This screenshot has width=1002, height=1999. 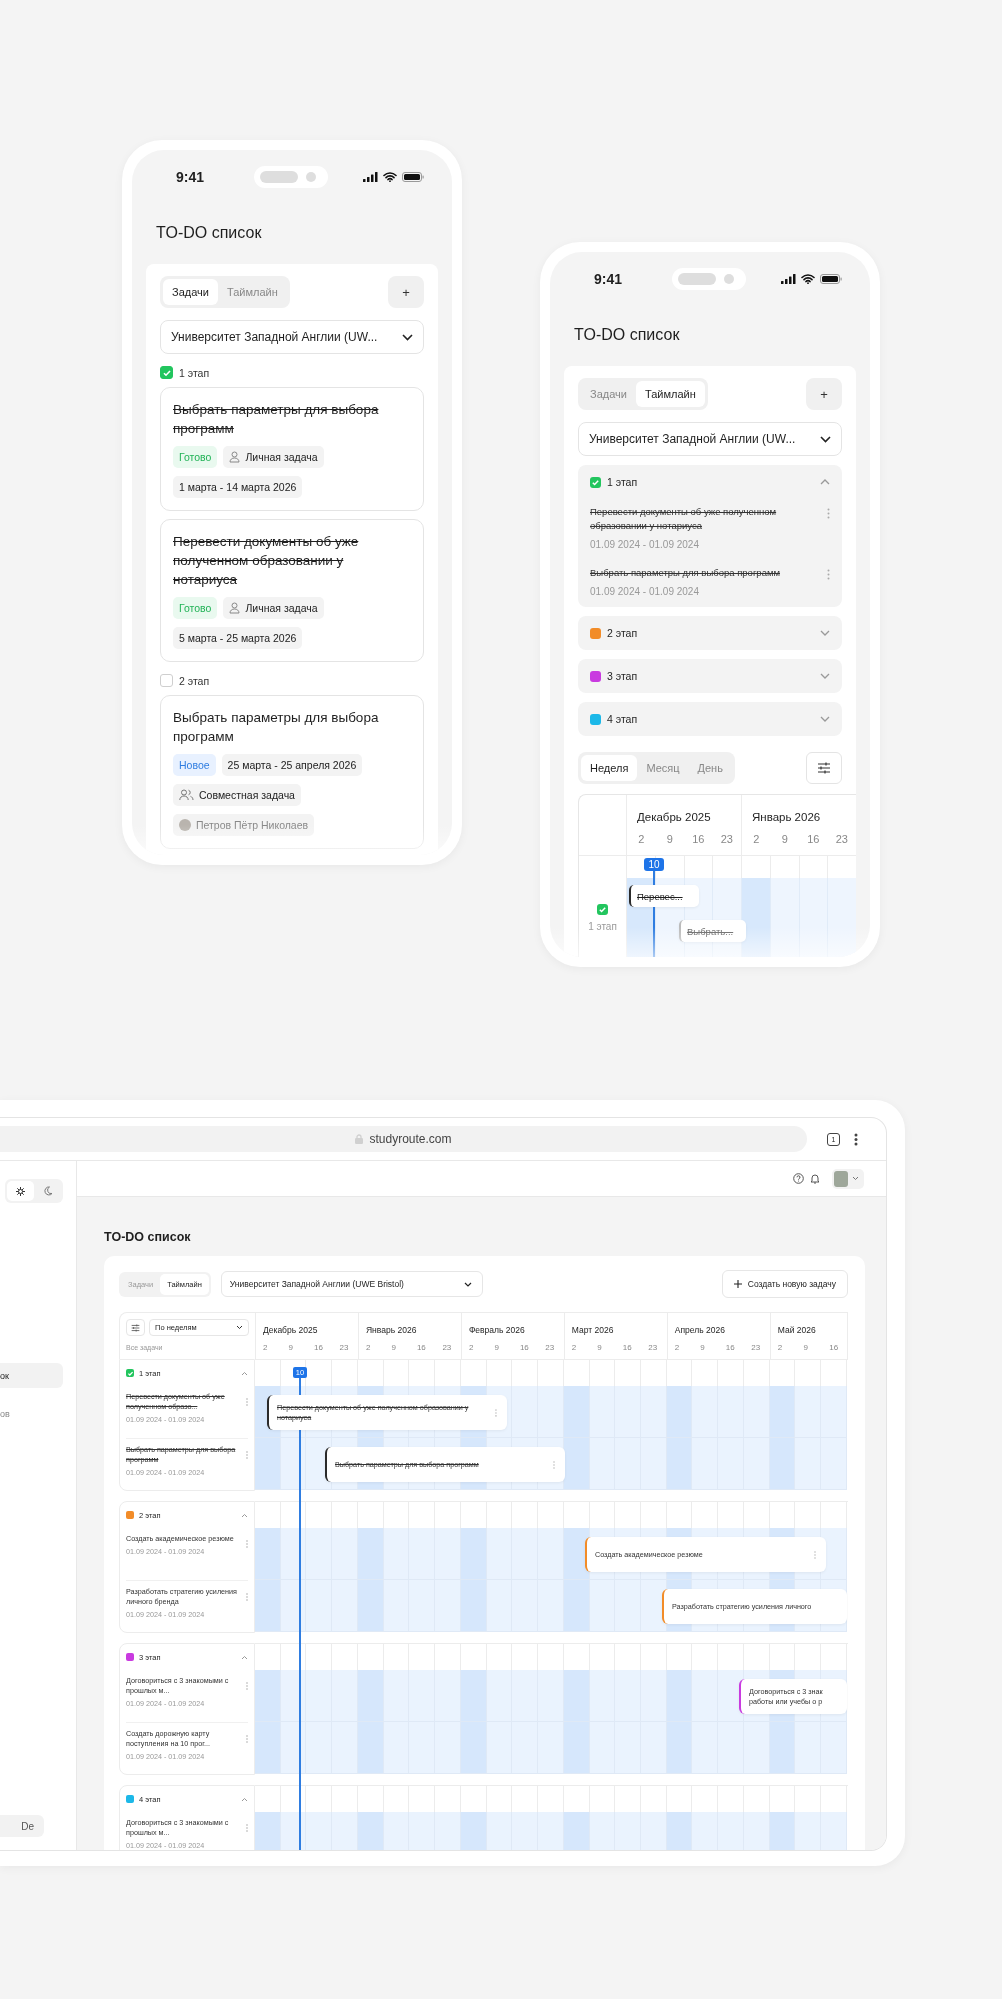 I want to click on task-dates: 01.09 2024 - 01.09 2024, so click(x=645, y=544).